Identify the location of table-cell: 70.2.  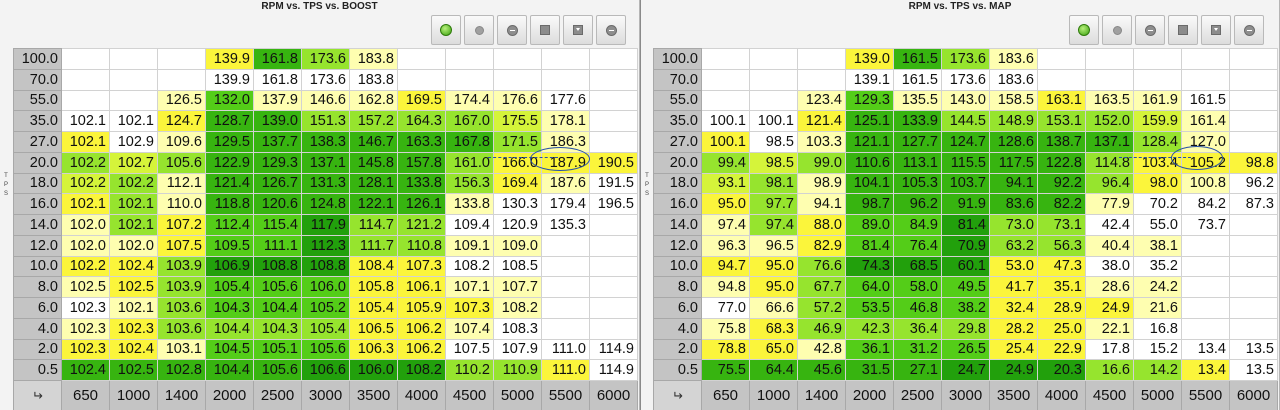
(1157, 204).